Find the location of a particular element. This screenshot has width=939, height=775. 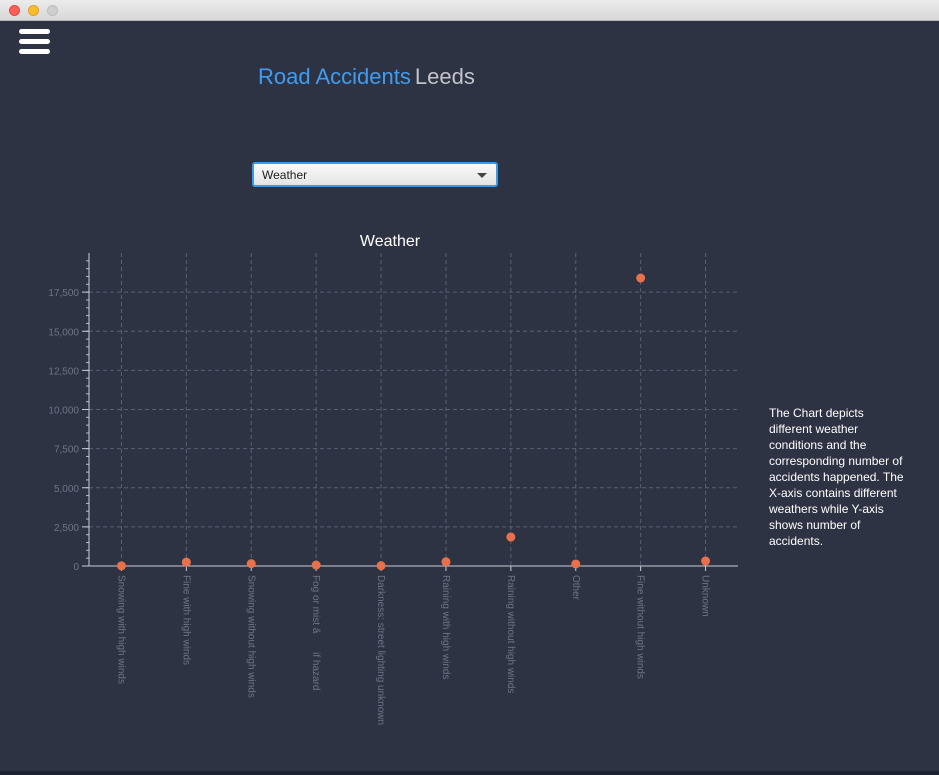

x-tick-label: Fine with high winds is located at coordinates (185, 620).